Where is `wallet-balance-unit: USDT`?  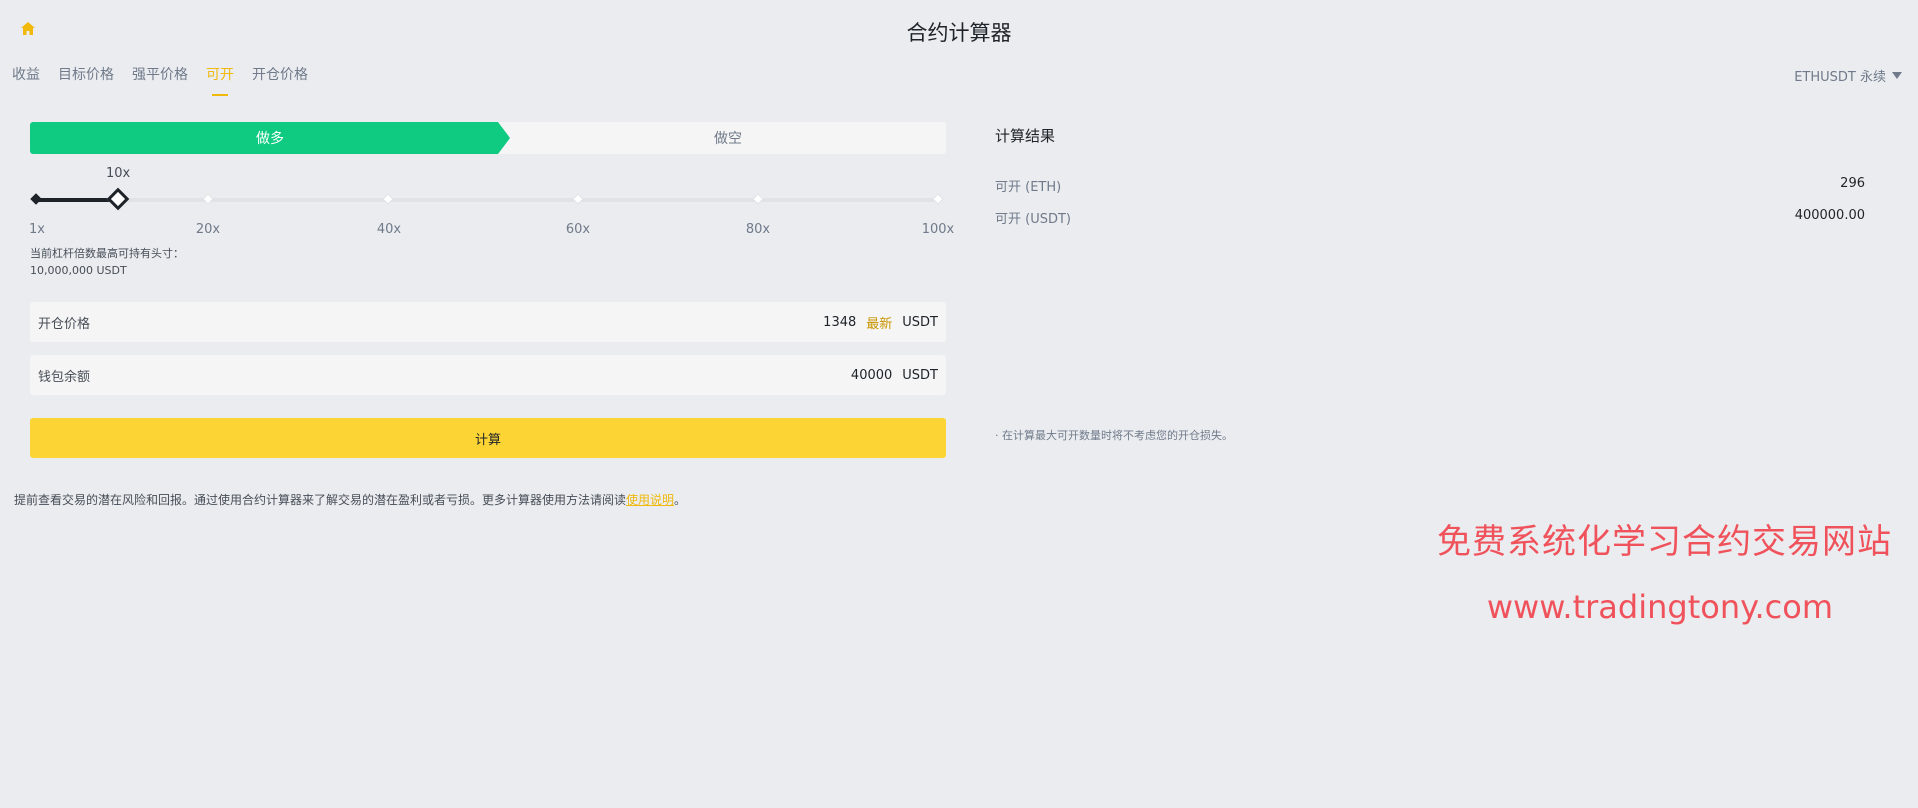 wallet-balance-unit: USDT is located at coordinates (920, 375).